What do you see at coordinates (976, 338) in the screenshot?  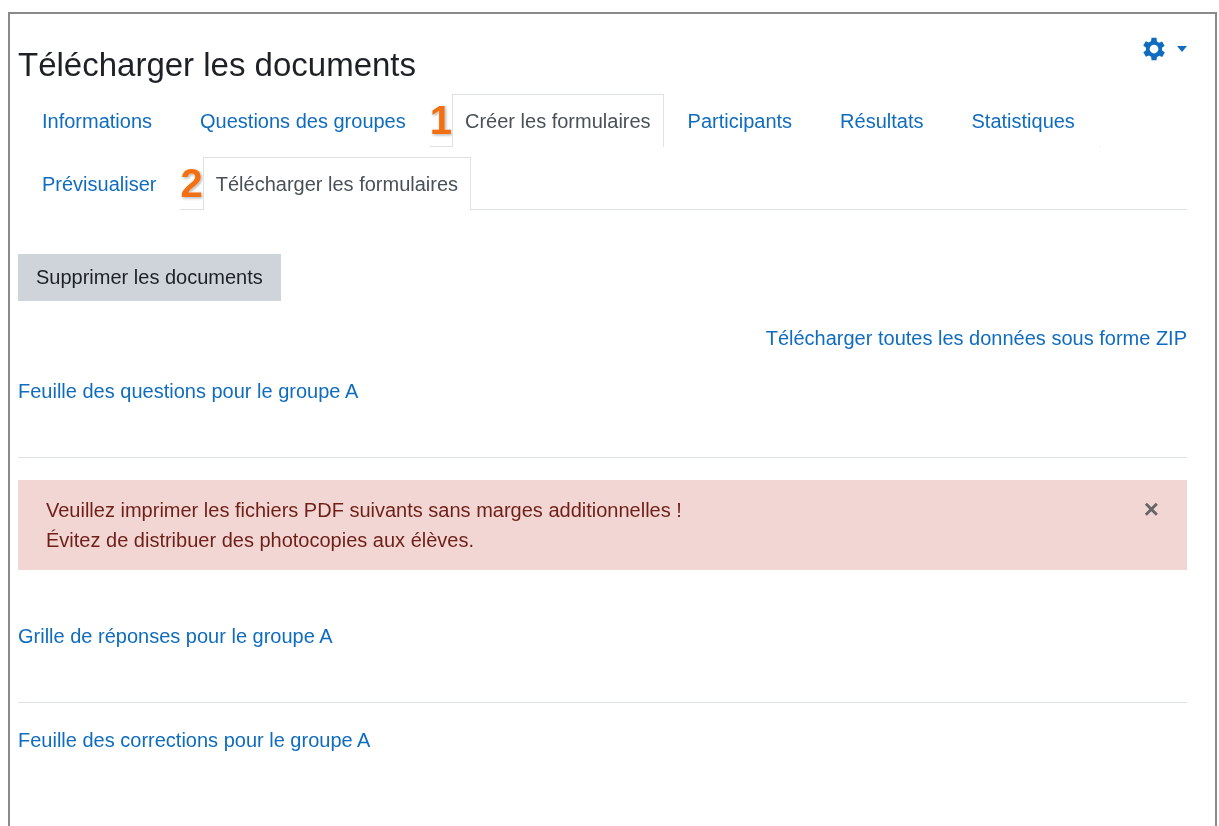 I see `download-zip-link: Télécharger toutes les données sous forme ZIP` at bounding box center [976, 338].